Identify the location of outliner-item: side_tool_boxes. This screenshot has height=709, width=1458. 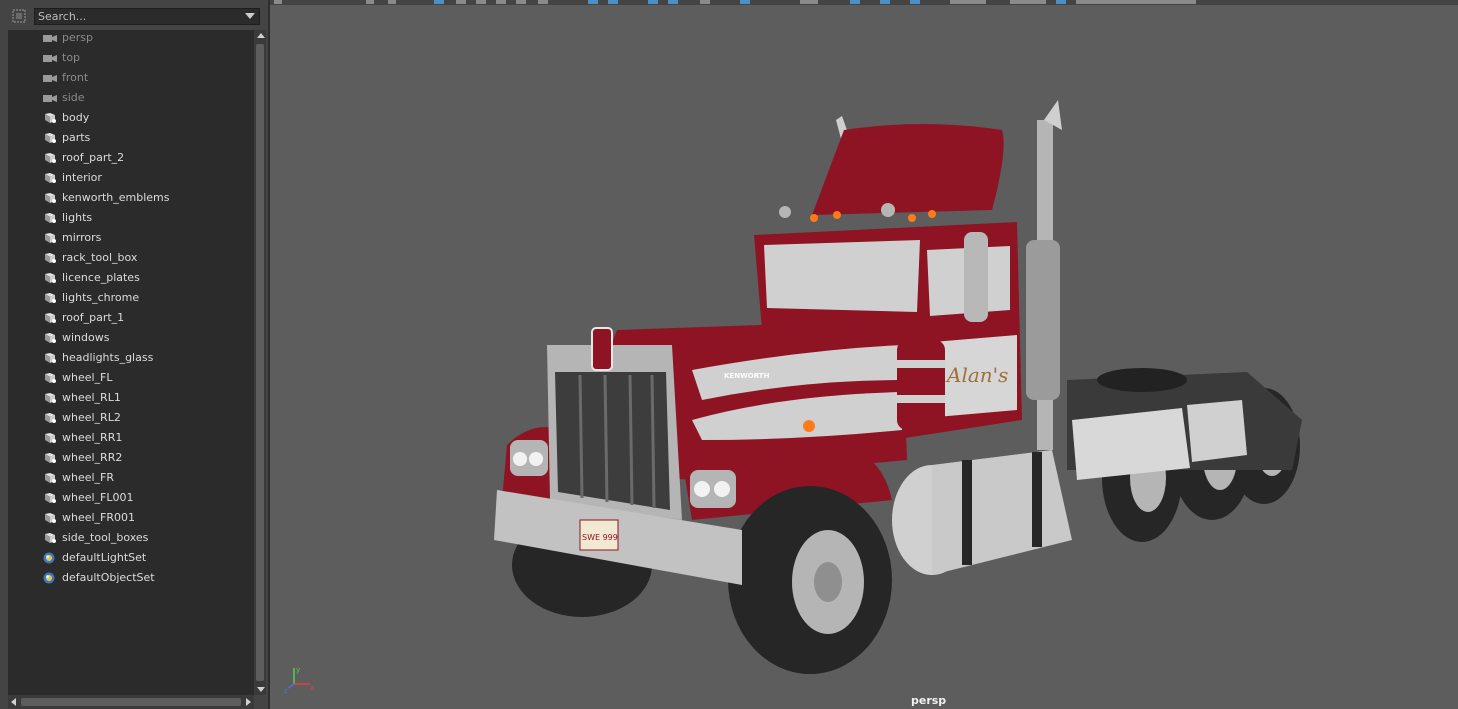
(131, 538).